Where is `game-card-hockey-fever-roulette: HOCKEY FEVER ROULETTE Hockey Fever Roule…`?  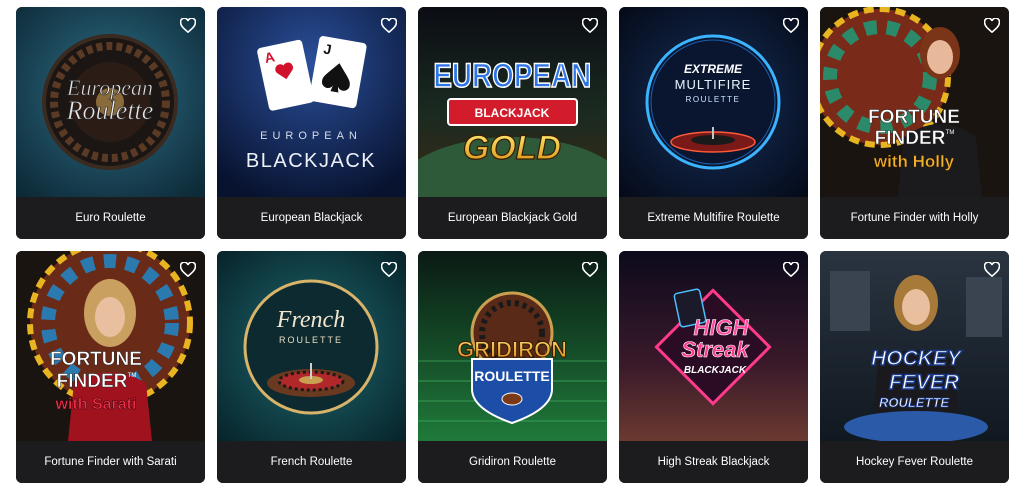
game-card-hockey-fever-roulette: HOCKEY FEVER ROULETTE Hockey Fever Roule… is located at coordinates (914, 367).